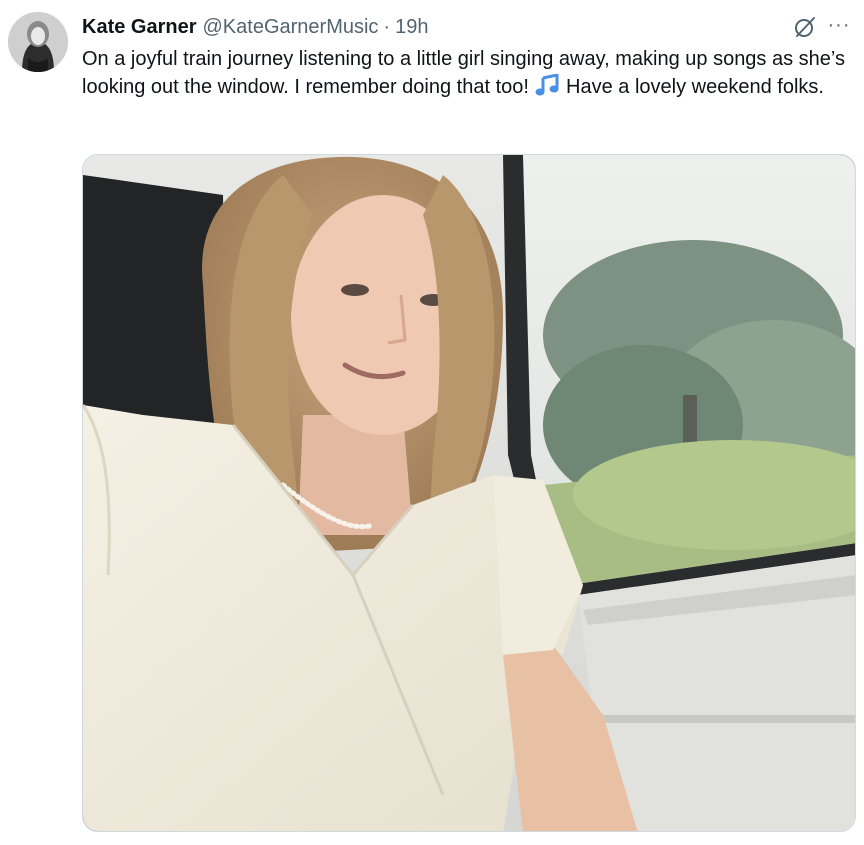 Image resolution: width=864 pixels, height=845 pixels. Describe the element at coordinates (805, 27) in the screenshot. I see `grok-icon` at that location.